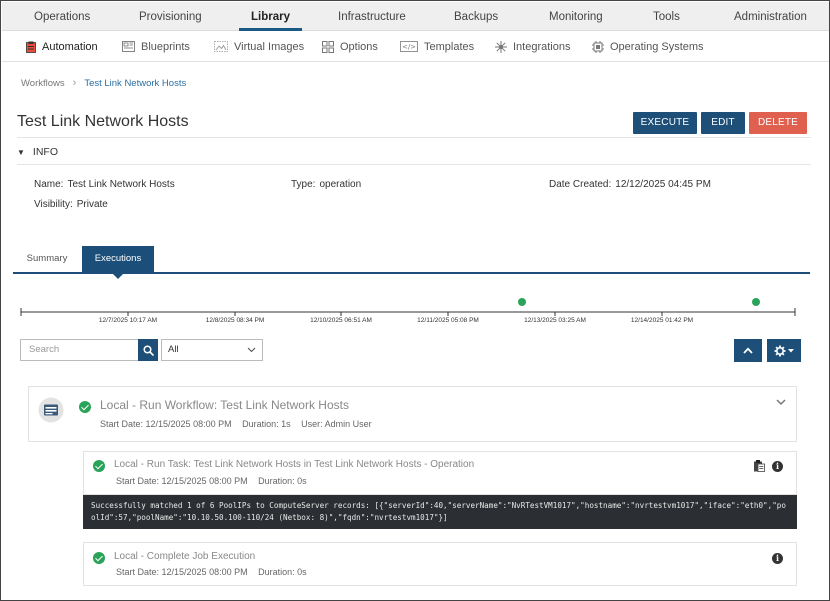  What do you see at coordinates (51, 410) in the screenshot?
I see `workflow-icon` at bounding box center [51, 410].